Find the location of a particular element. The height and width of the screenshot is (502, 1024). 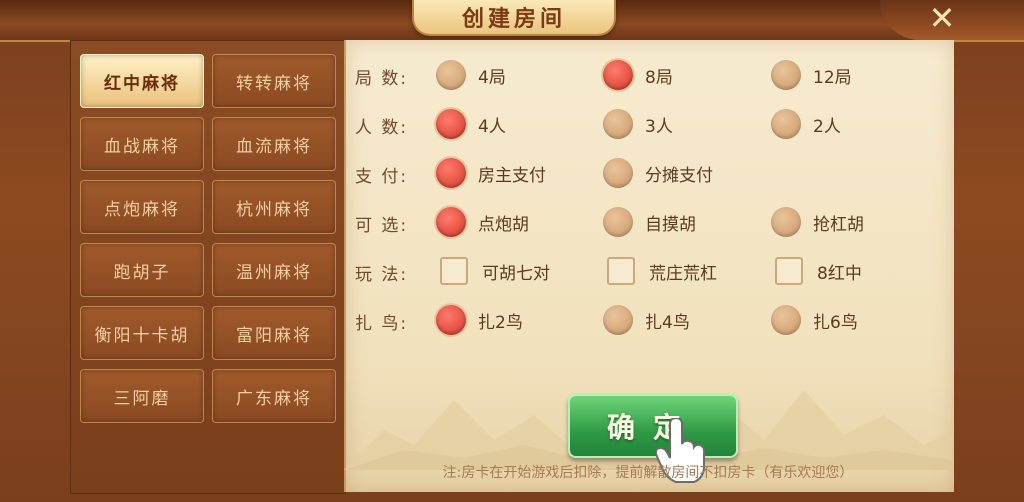

radio-option: 点炮胡 is located at coordinates (482, 222).